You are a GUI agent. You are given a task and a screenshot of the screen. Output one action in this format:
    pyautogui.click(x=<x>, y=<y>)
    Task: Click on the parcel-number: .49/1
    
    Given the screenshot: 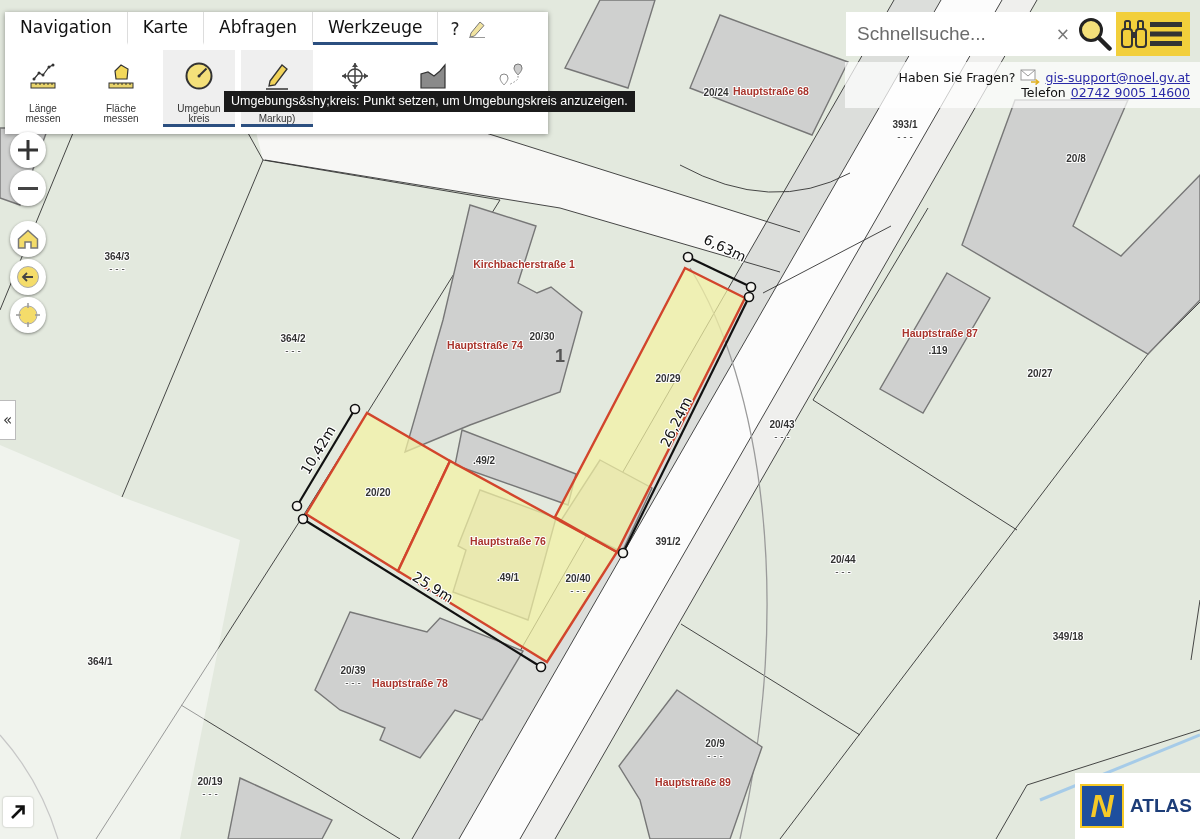 What is the action you would take?
    pyautogui.click(x=508, y=577)
    